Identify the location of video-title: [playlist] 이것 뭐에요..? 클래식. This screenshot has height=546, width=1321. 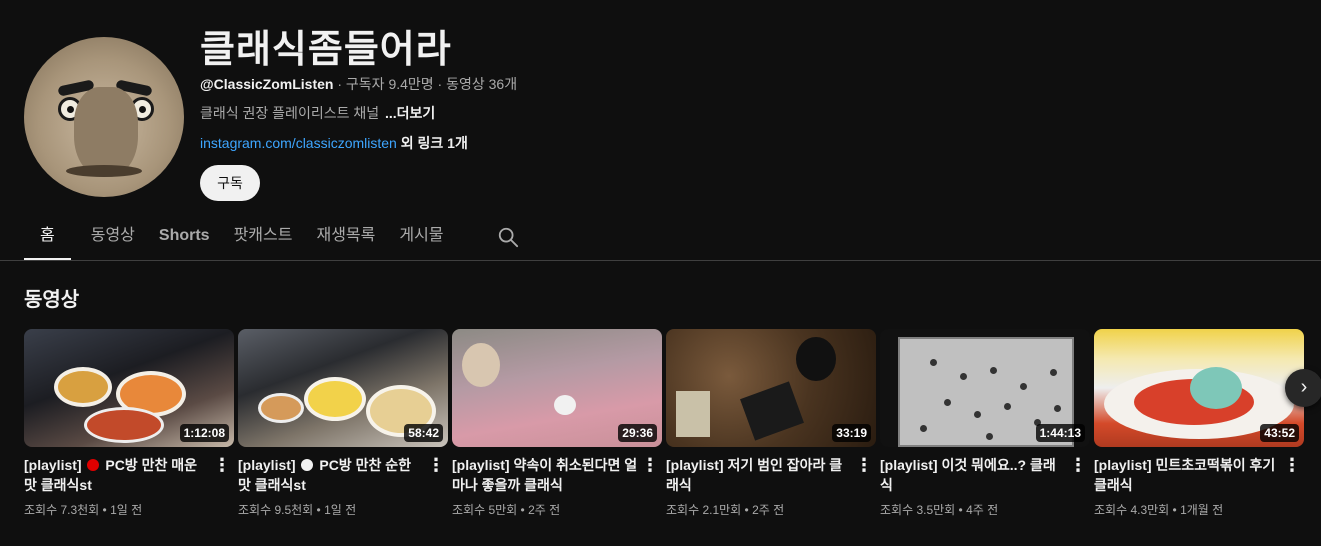
(973, 475).